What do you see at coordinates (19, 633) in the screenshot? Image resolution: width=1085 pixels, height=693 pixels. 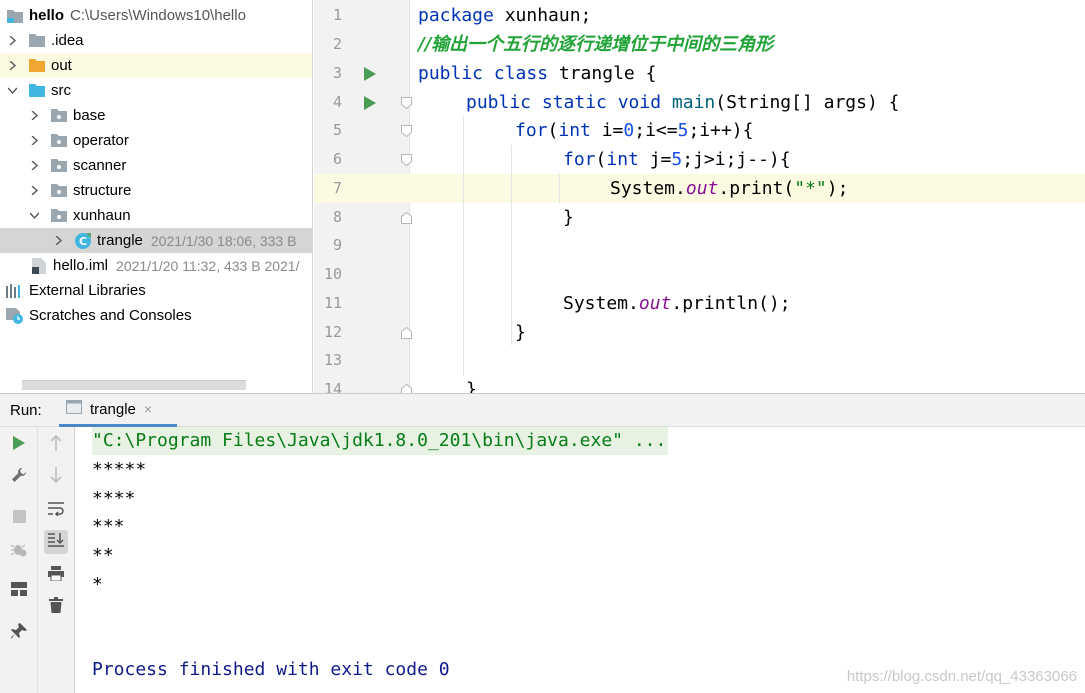 I see `pin-tab-button` at bounding box center [19, 633].